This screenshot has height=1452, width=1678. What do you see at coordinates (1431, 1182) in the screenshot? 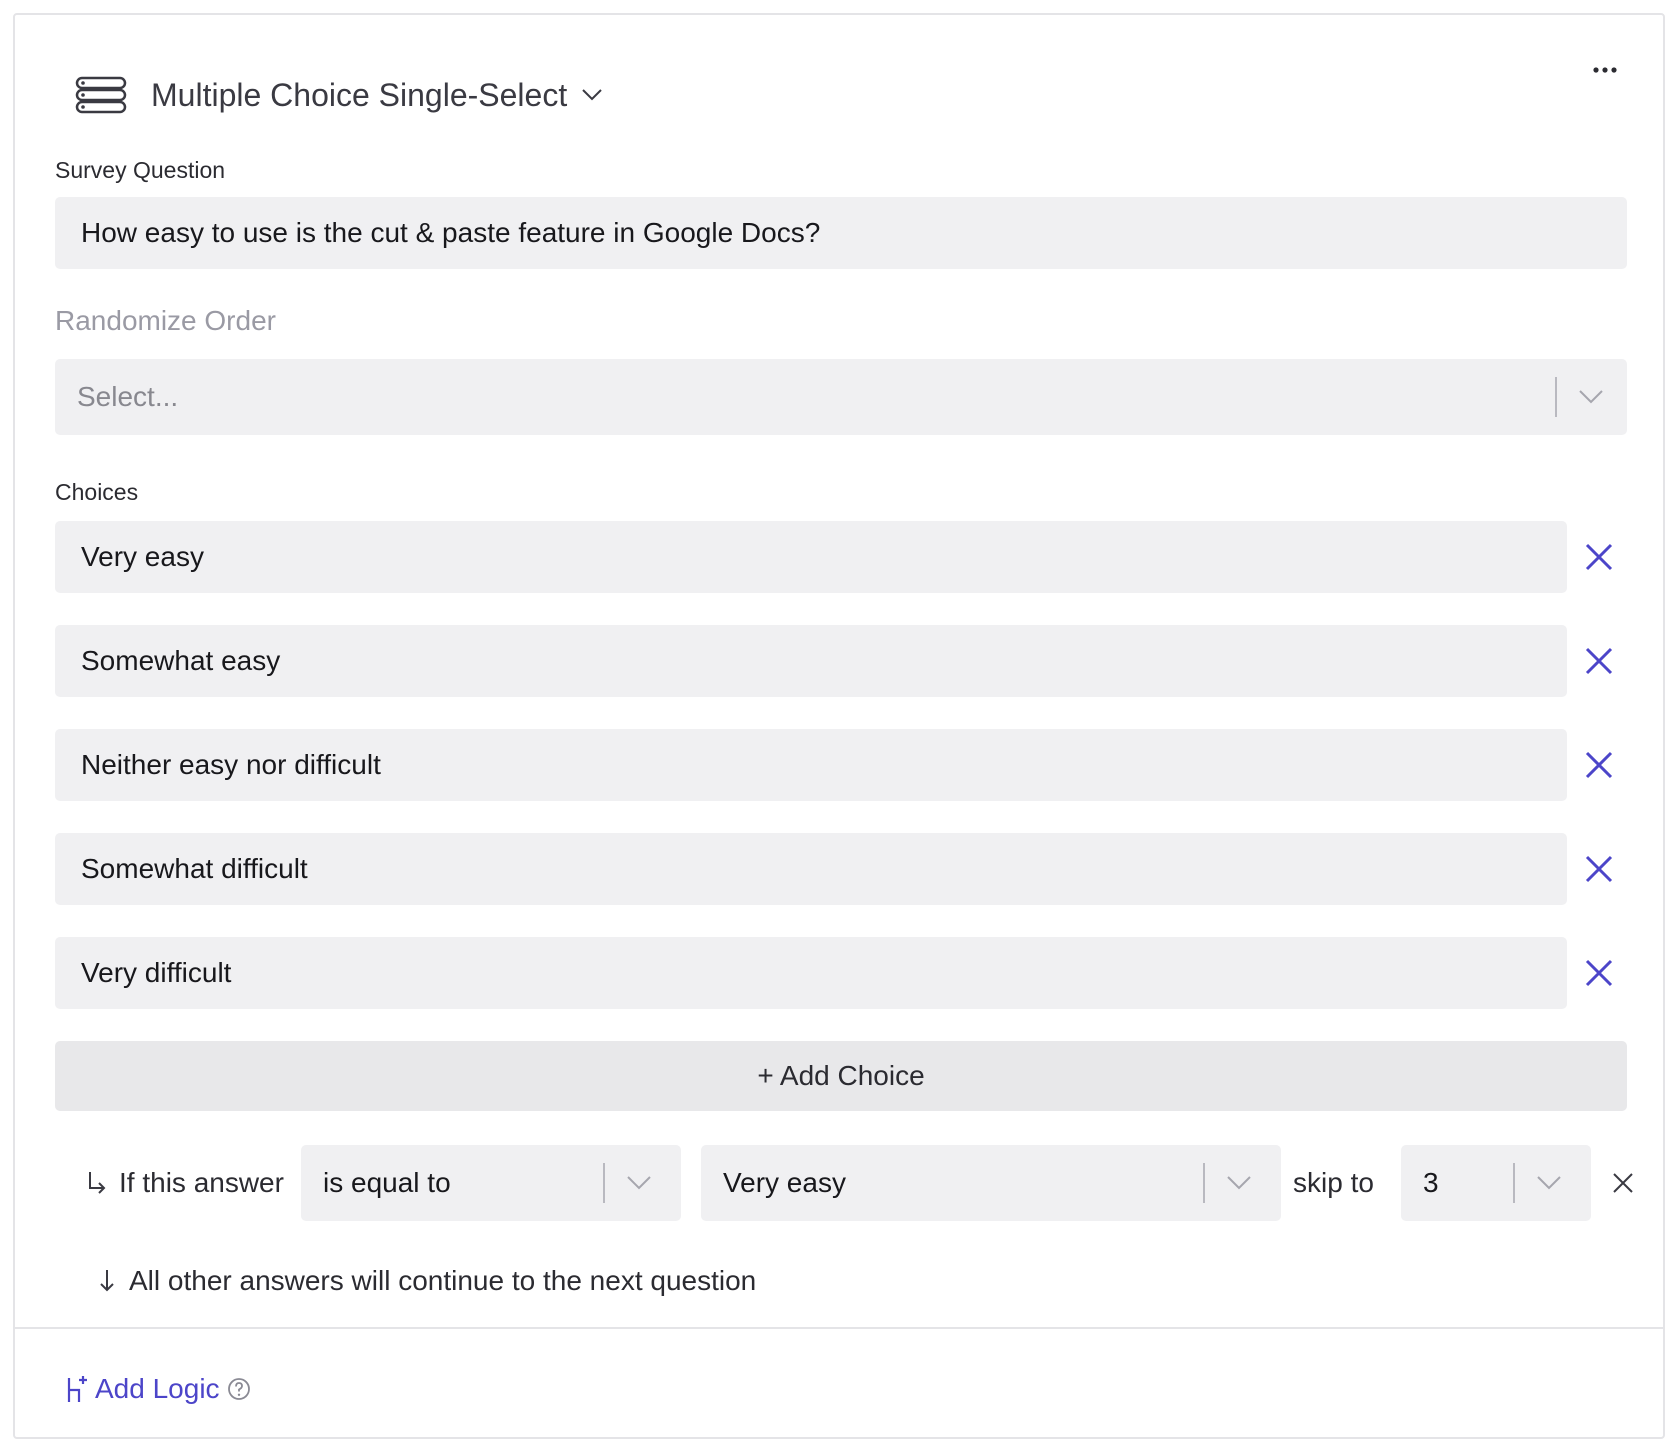
I see `skip-target-value: 3` at bounding box center [1431, 1182].